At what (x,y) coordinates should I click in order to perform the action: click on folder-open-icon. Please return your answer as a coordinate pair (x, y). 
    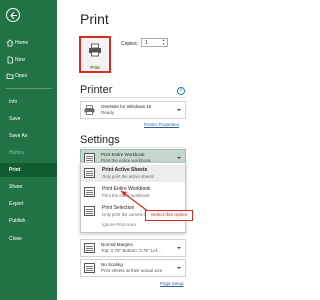
    Looking at the image, I should click on (10, 76).